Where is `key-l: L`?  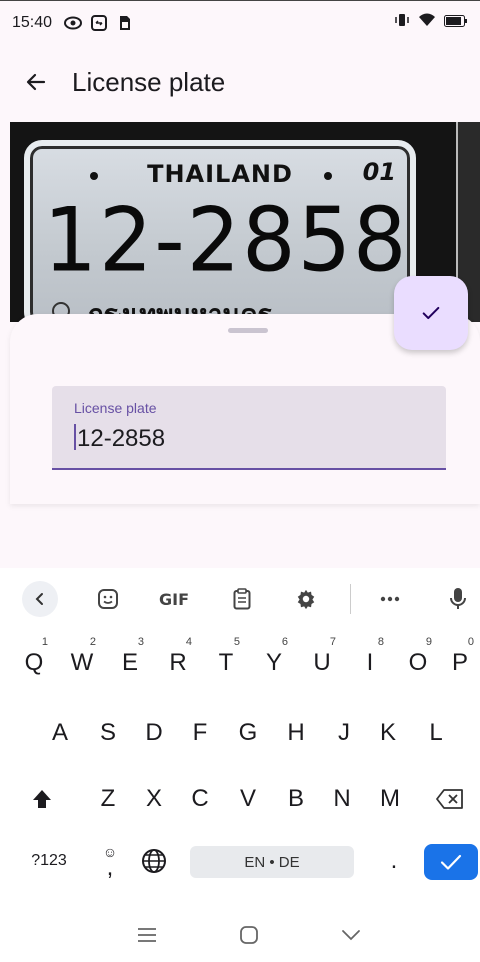 key-l: L is located at coordinates (436, 733).